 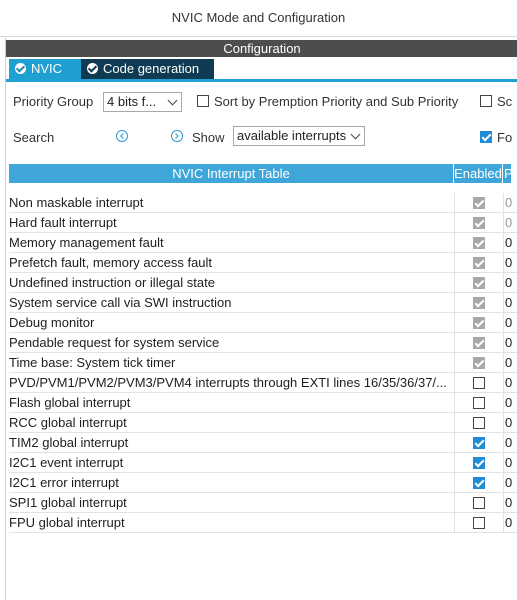 What do you see at coordinates (68, 502) in the screenshot?
I see `interrupt-name: SPI1 global interrupt` at bounding box center [68, 502].